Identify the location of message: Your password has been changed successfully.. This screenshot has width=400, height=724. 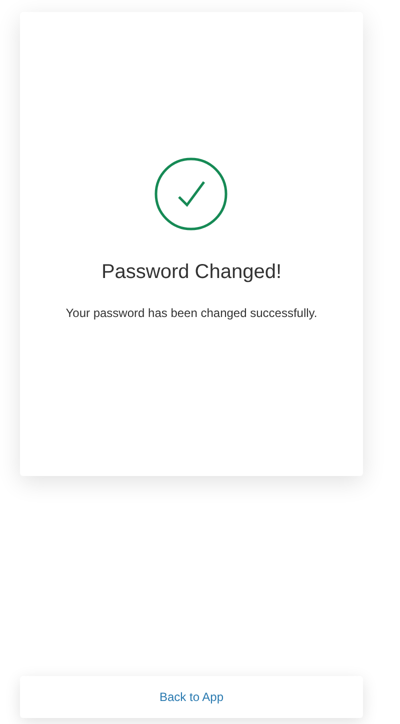
(192, 313).